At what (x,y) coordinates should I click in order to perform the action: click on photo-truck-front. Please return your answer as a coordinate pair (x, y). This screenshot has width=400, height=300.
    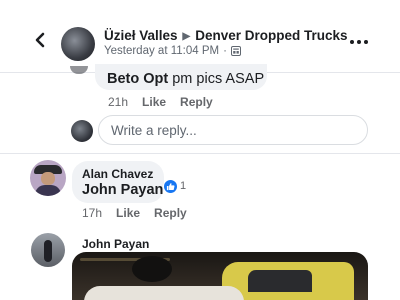
    Looking at the image, I should click on (164, 293).